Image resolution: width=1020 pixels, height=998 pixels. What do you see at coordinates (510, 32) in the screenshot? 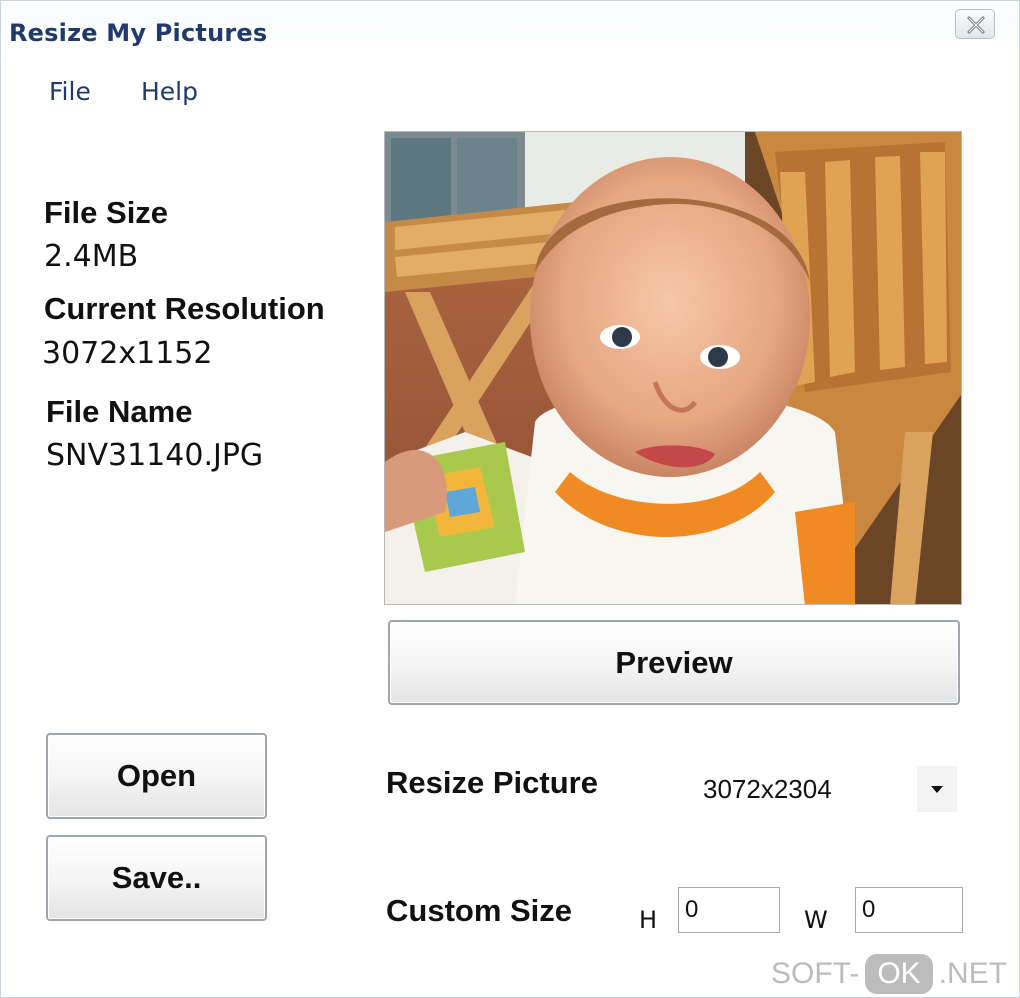
I see `title-bar: Resize My Pictures` at bounding box center [510, 32].